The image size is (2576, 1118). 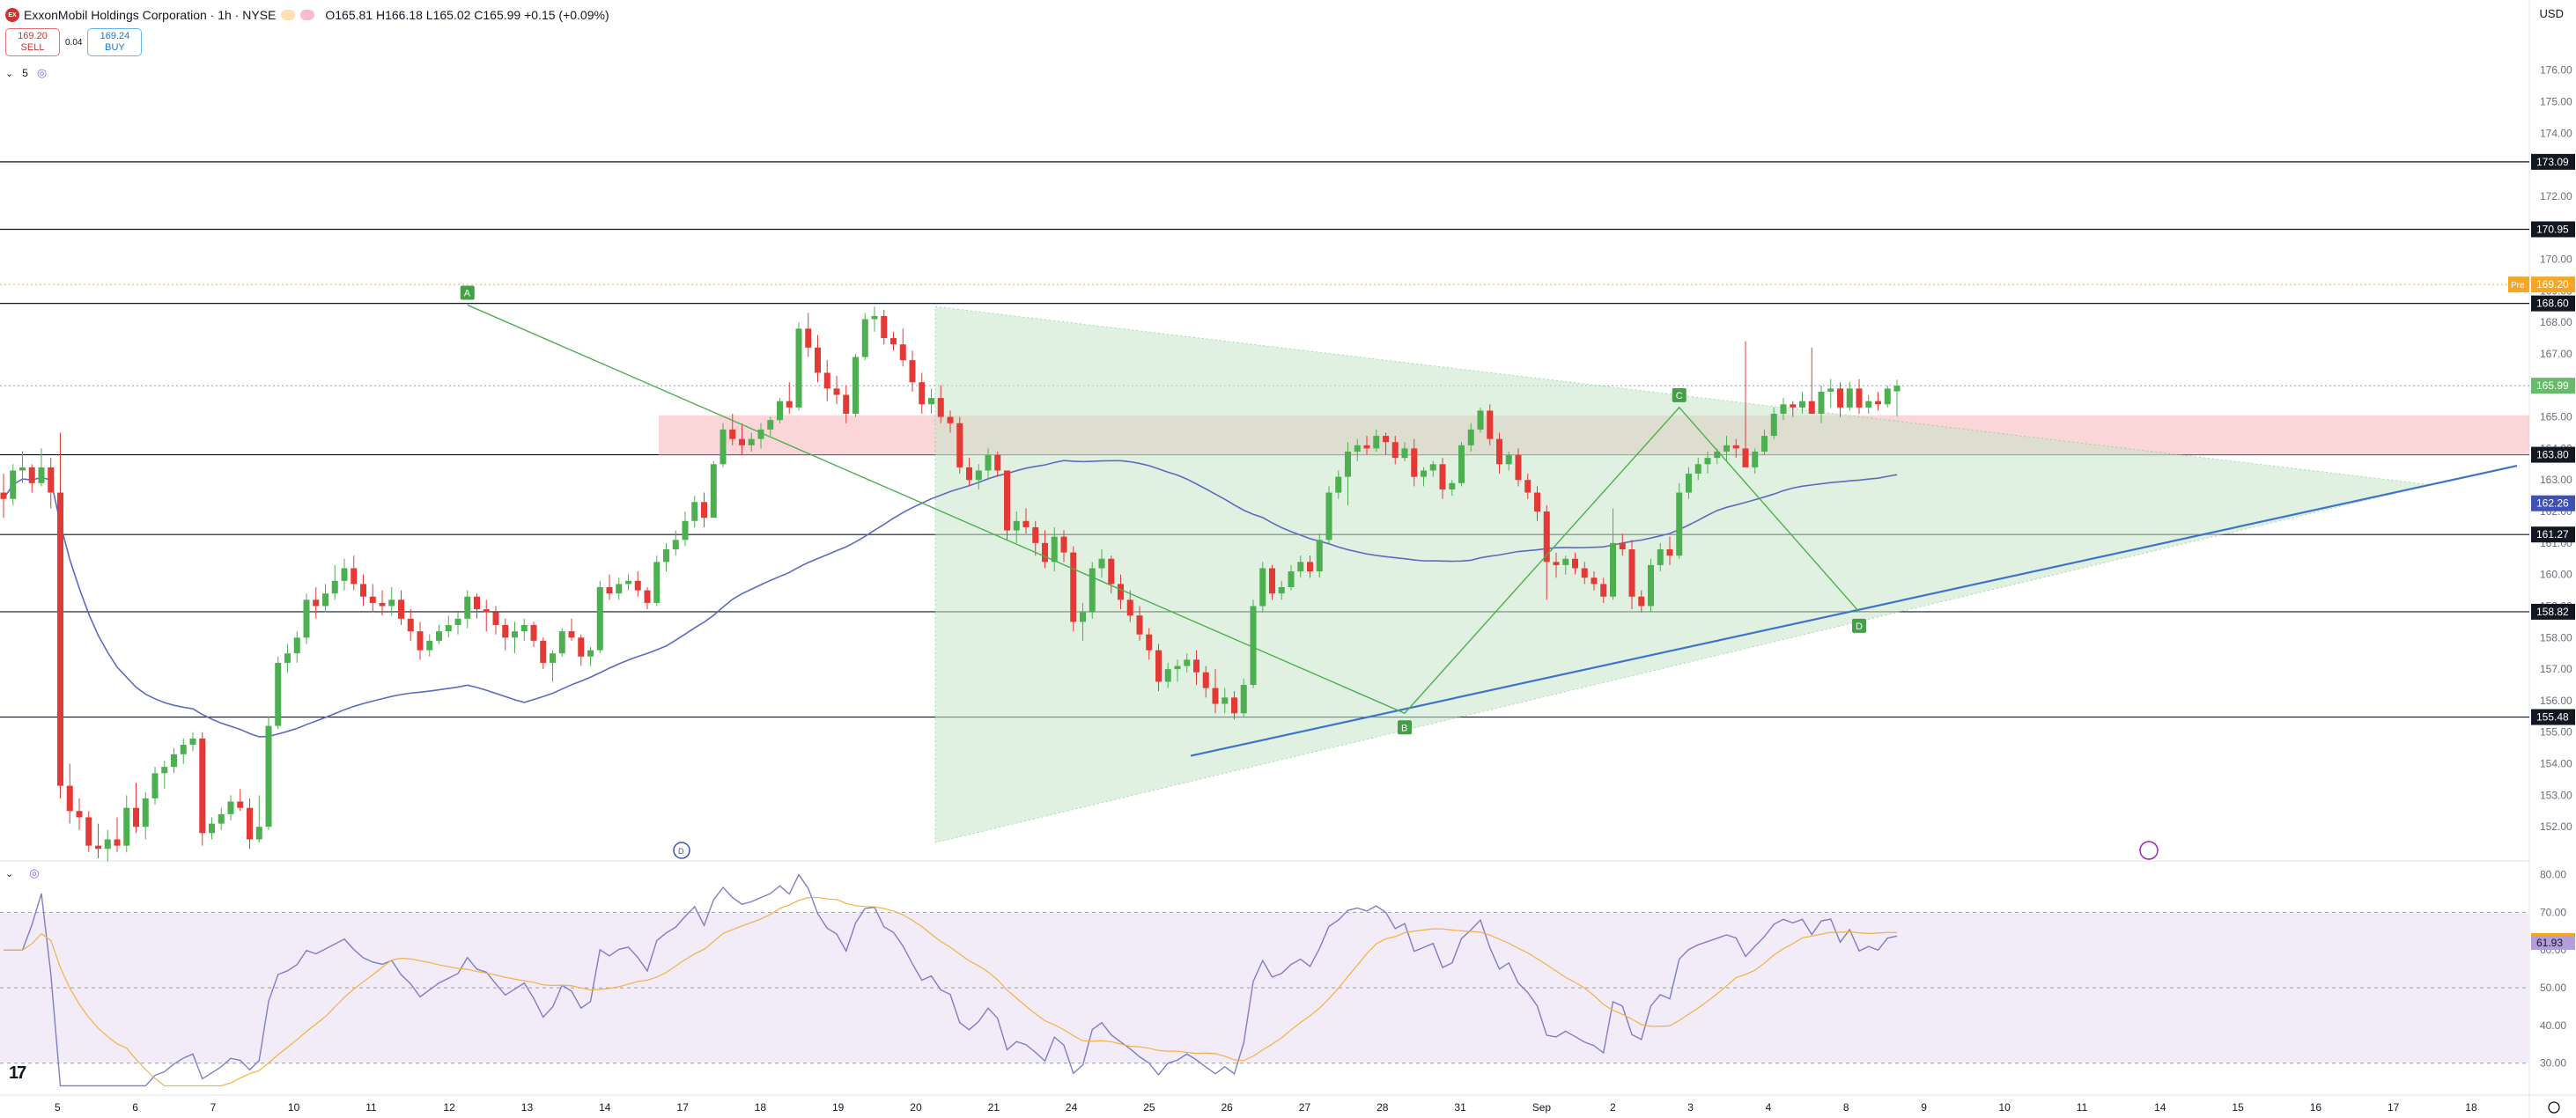 I want to click on earnings-marker-icon, so click(x=2149, y=850).